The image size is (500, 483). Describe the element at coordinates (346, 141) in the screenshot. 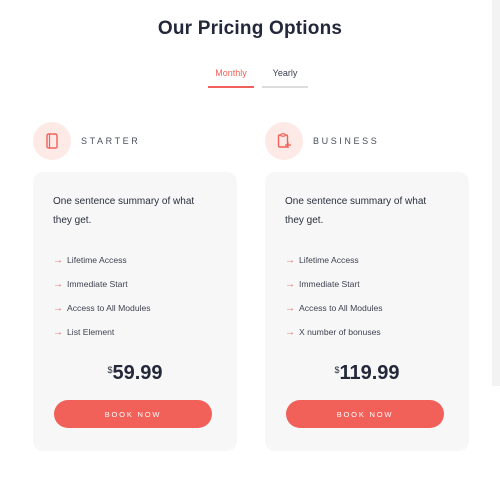

I see `plan-name-business: BUSINESS` at that location.